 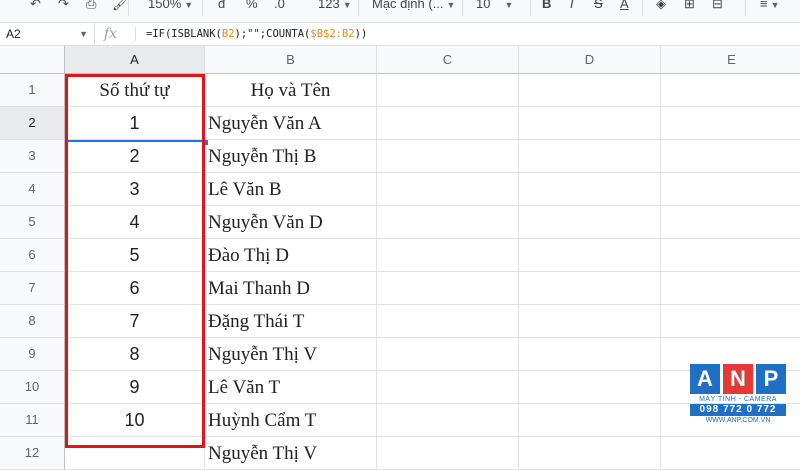 I want to click on cell-a3: 2, so click(x=135, y=156).